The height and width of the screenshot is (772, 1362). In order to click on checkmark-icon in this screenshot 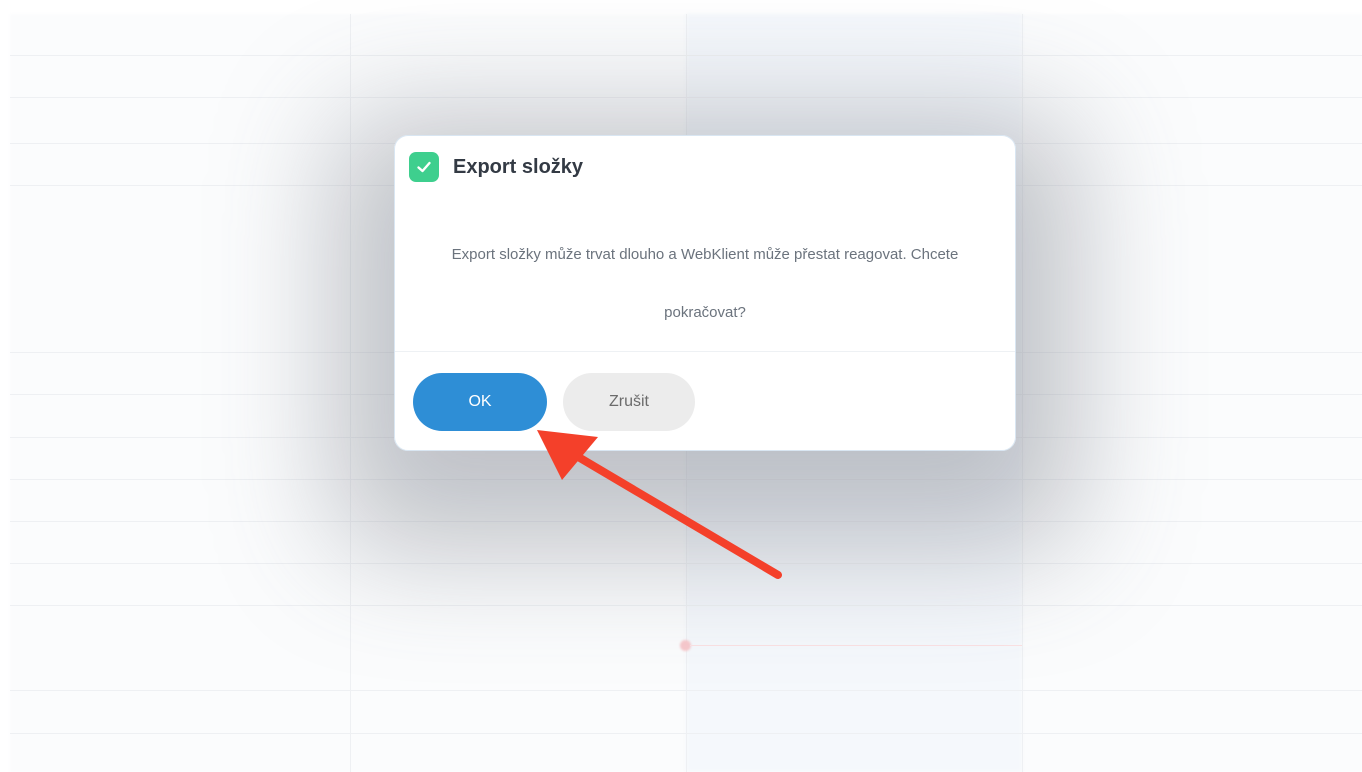, I will do `click(424, 167)`.